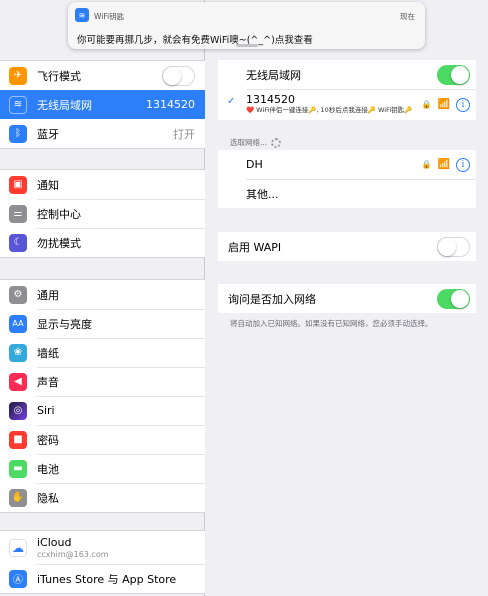  What do you see at coordinates (48, 185) in the screenshot?
I see `sidebar-item-label: 通知` at bounding box center [48, 185].